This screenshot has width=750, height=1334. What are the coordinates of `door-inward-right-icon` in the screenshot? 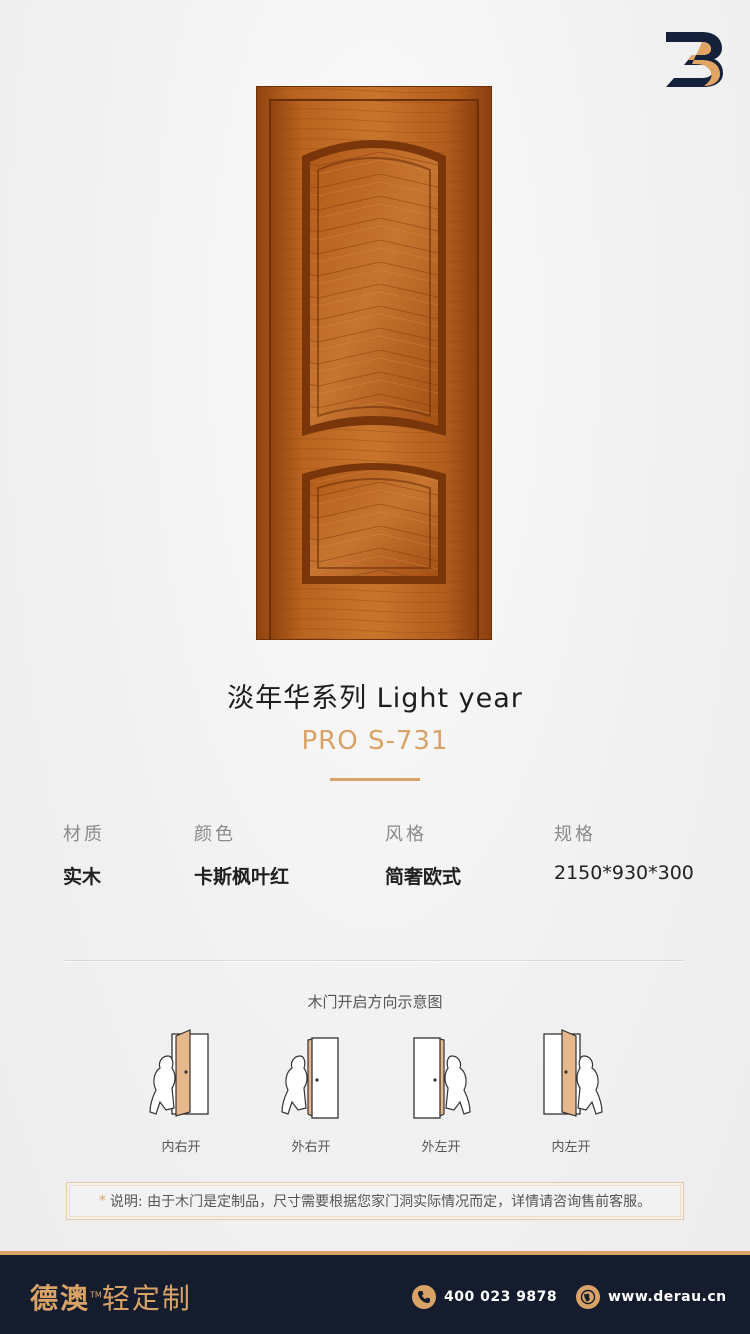 It's located at (181, 1074).